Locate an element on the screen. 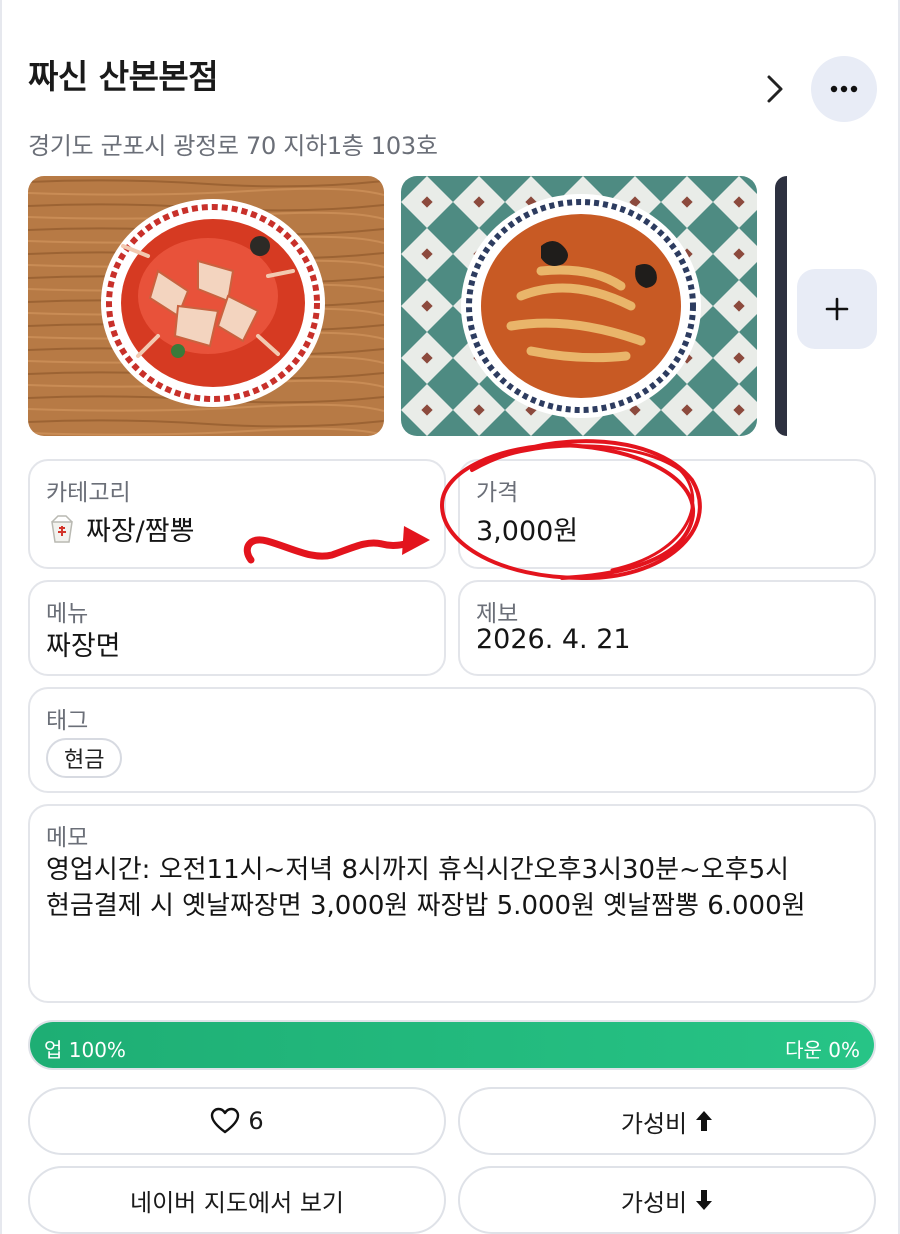 The width and height of the screenshot is (900, 1234). more-button is located at coordinates (844, 89).